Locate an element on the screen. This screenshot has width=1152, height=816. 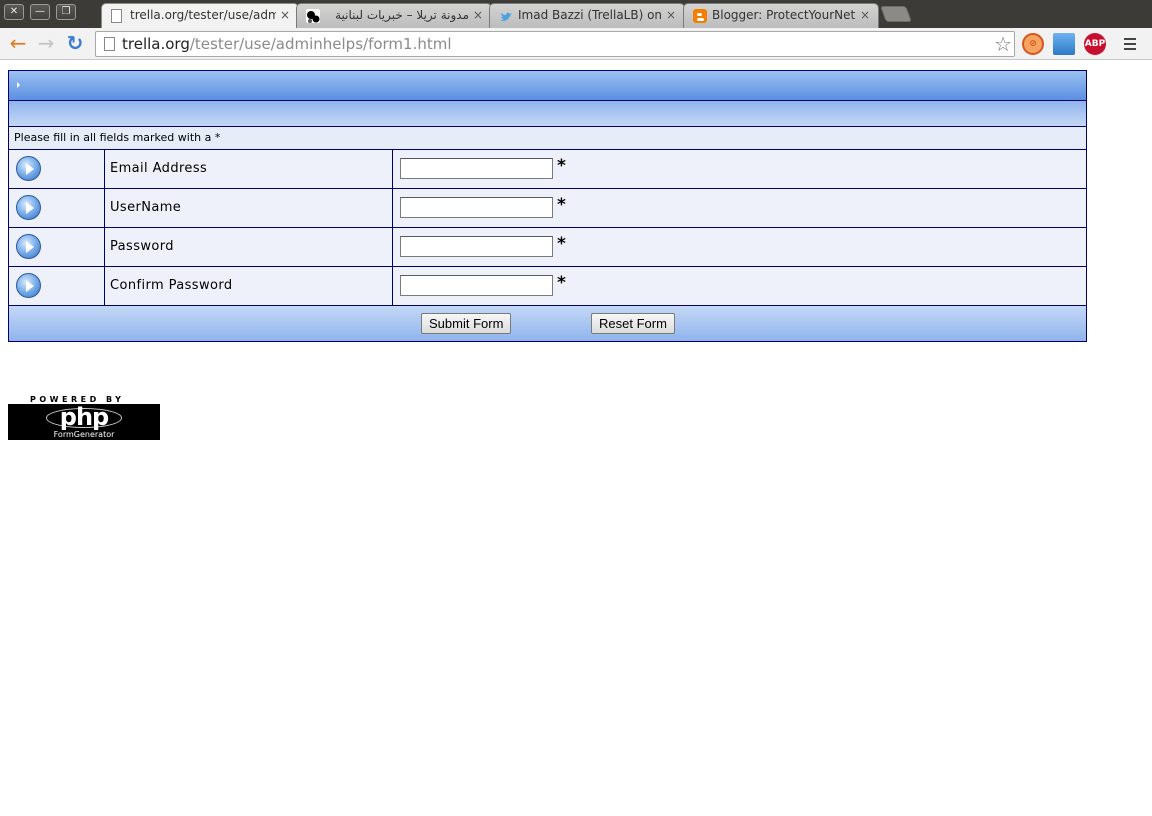
logo-plate: php FormGenerator is located at coordinates (84, 422).